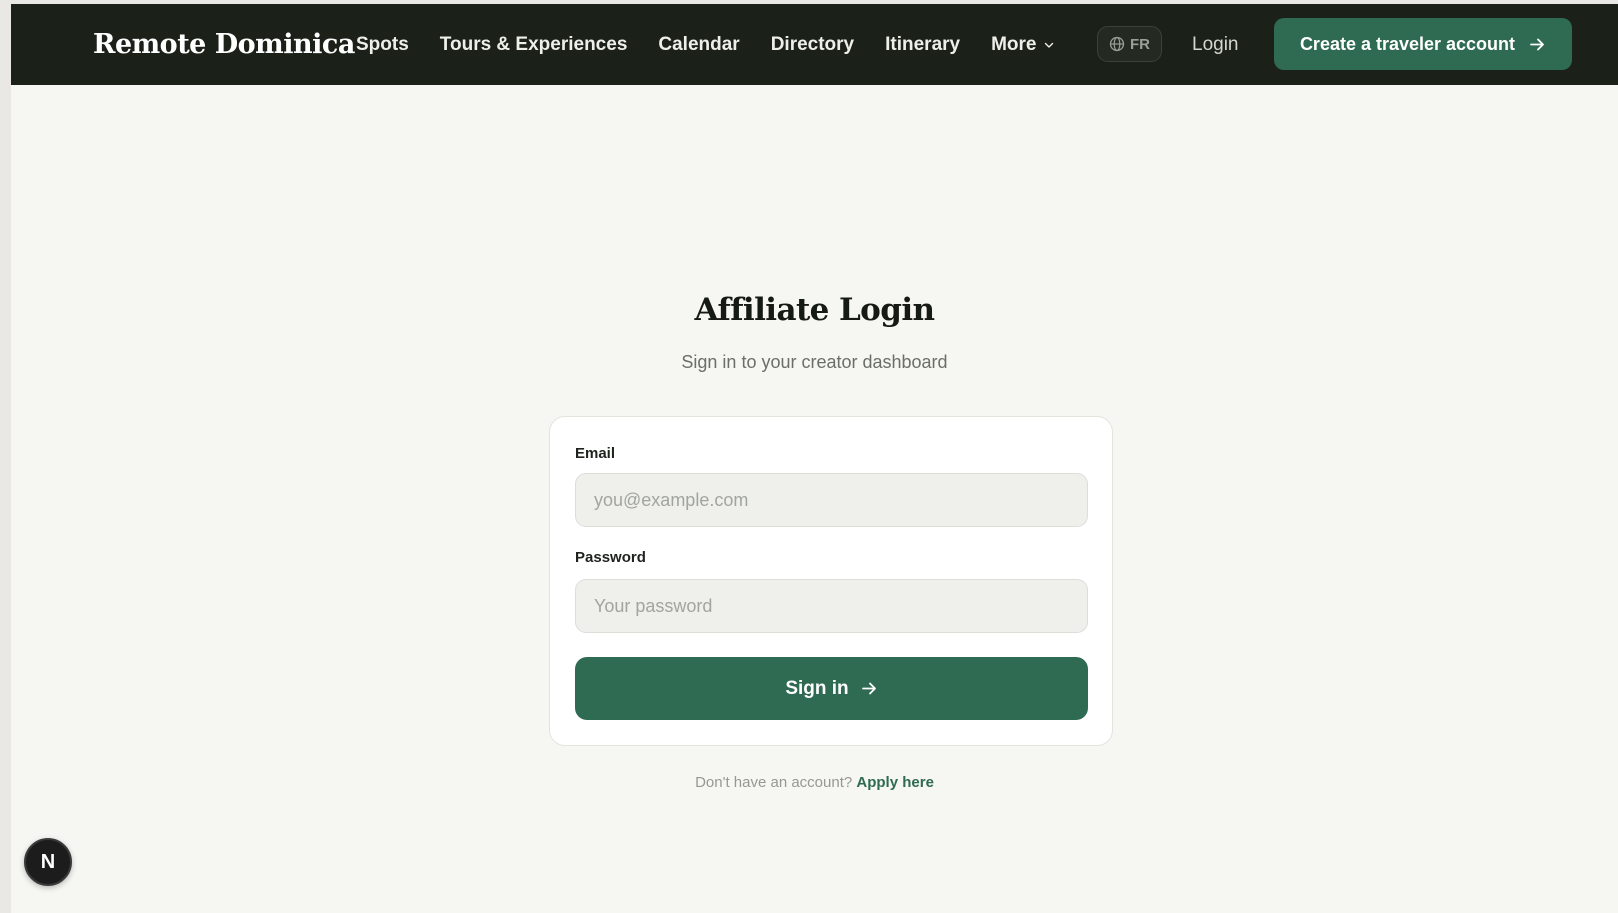 The image size is (1618, 913). Describe the element at coordinates (1407, 43) in the screenshot. I see `create-account-label: Create a traveler account` at that location.